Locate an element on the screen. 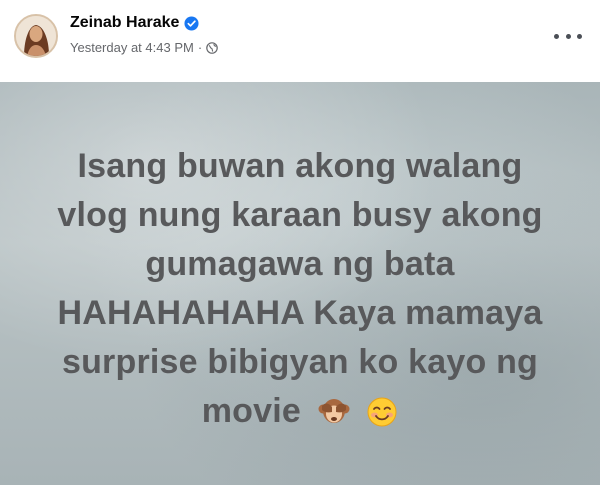 The height and width of the screenshot is (485, 600). post-text-line: gumagawa ng bata is located at coordinates (300, 264).